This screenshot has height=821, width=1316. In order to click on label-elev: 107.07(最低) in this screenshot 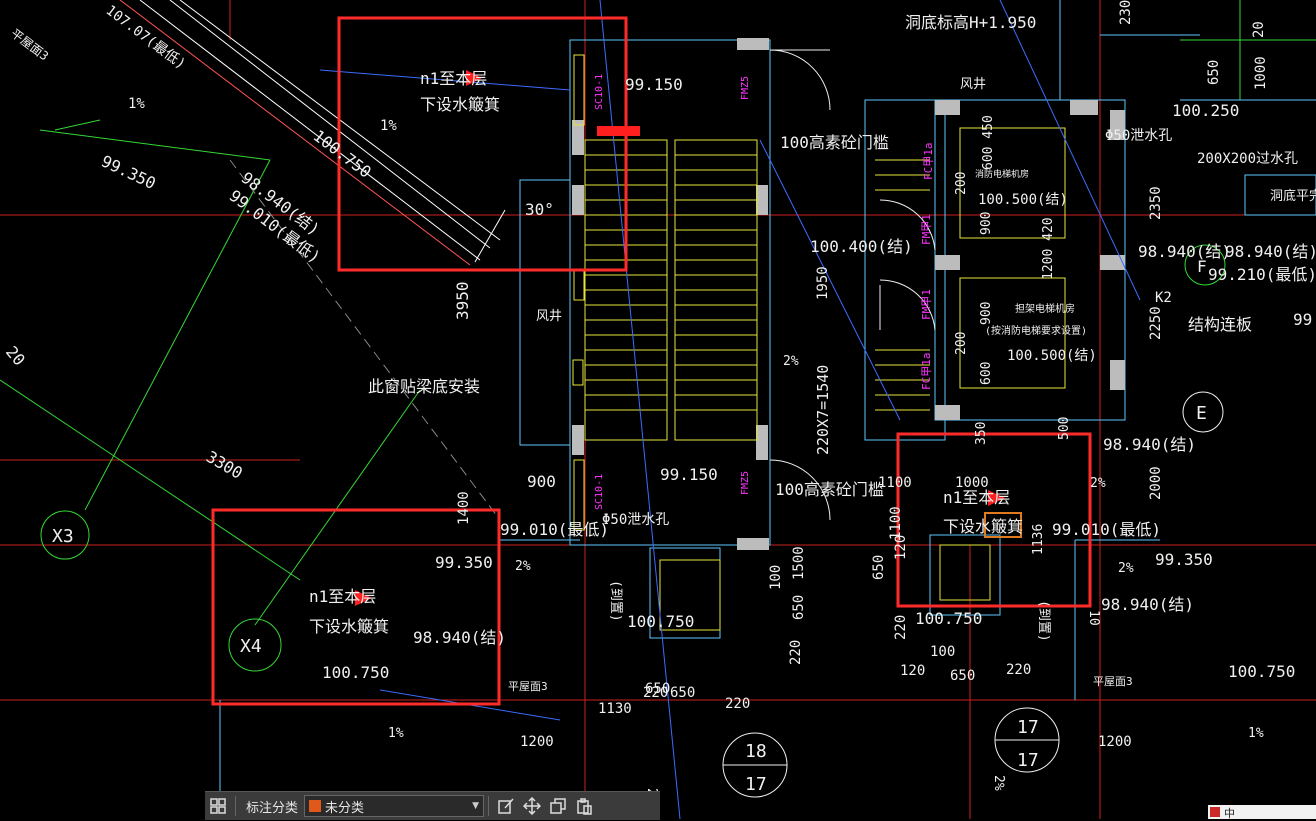, I will do `click(146, 37)`.